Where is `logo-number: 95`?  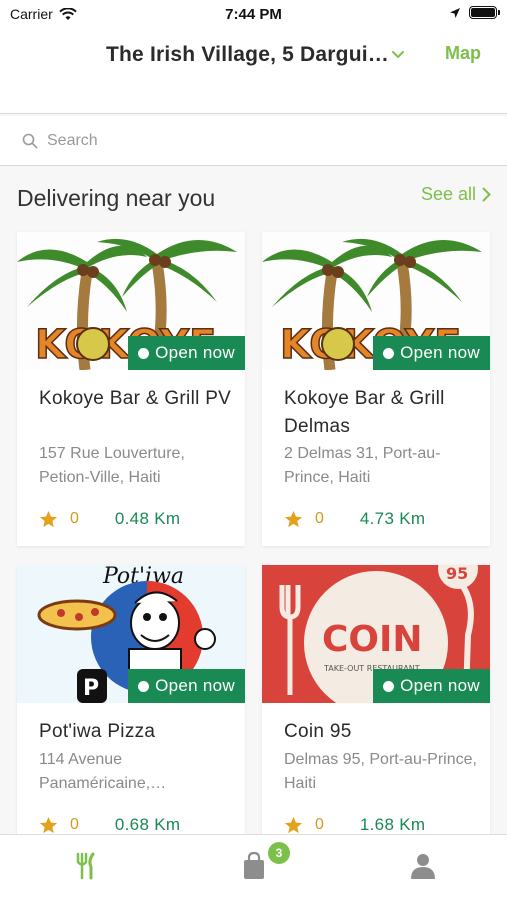
logo-number: 95 is located at coordinates (457, 574).